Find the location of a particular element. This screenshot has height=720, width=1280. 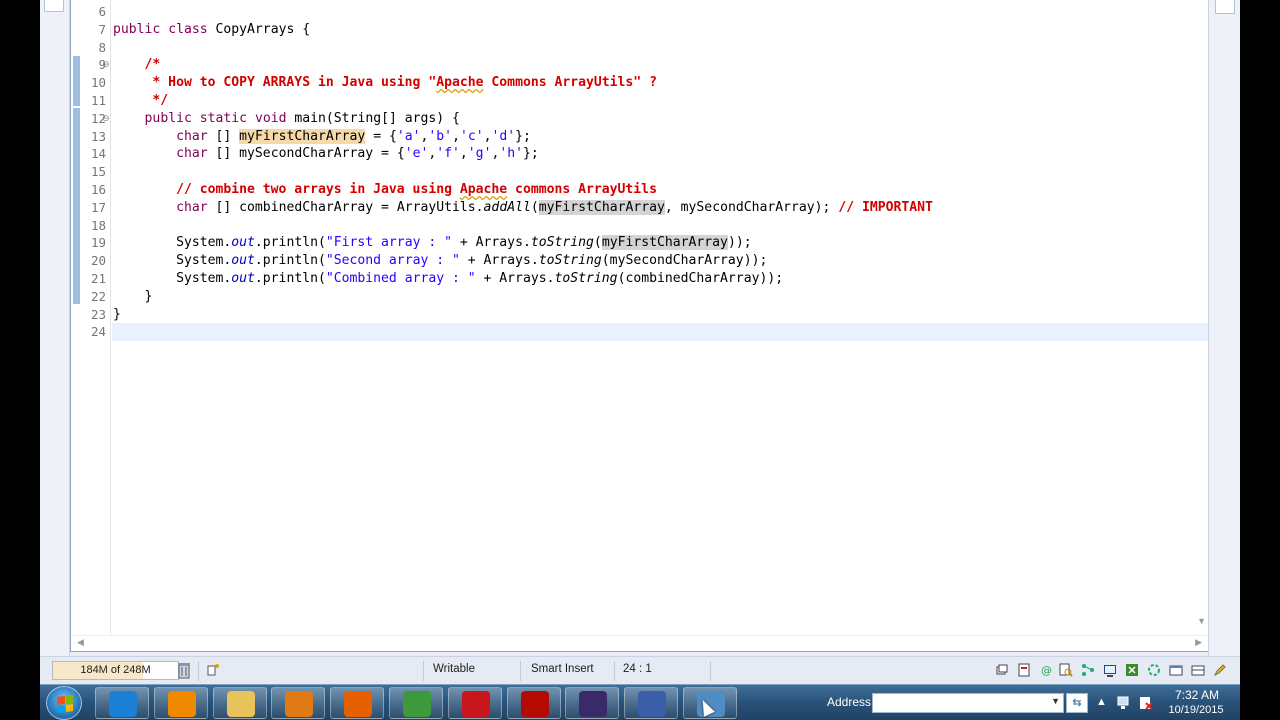

network-icon is located at coordinates (1124, 703).